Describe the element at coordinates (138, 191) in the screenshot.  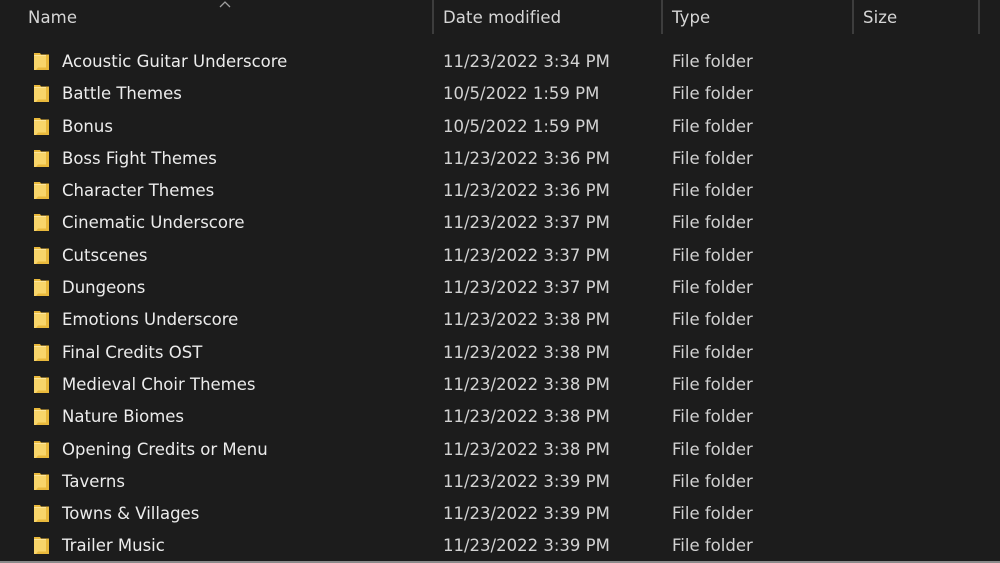
I see `file-name: Character Themes` at that location.